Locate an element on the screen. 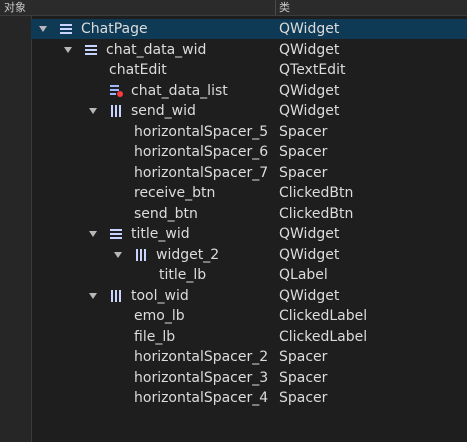 Image resolution: width=467 pixels, height=442 pixels. class-name: QLabel is located at coordinates (303, 275).